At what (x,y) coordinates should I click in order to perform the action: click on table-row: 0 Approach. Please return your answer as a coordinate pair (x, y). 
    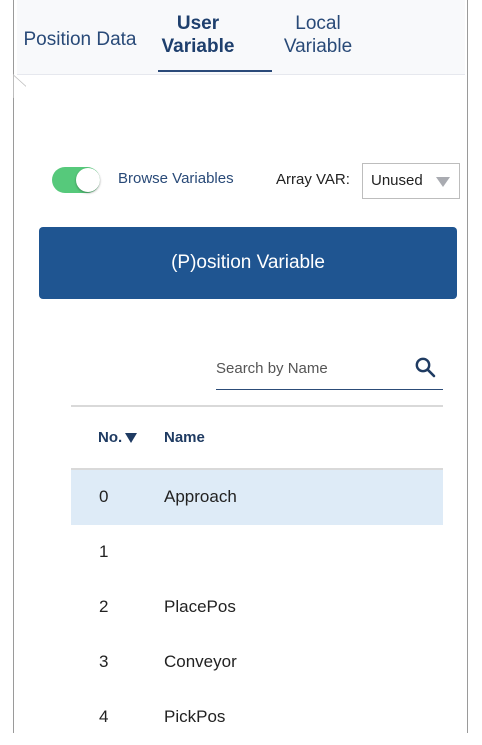
    Looking at the image, I should click on (257, 497).